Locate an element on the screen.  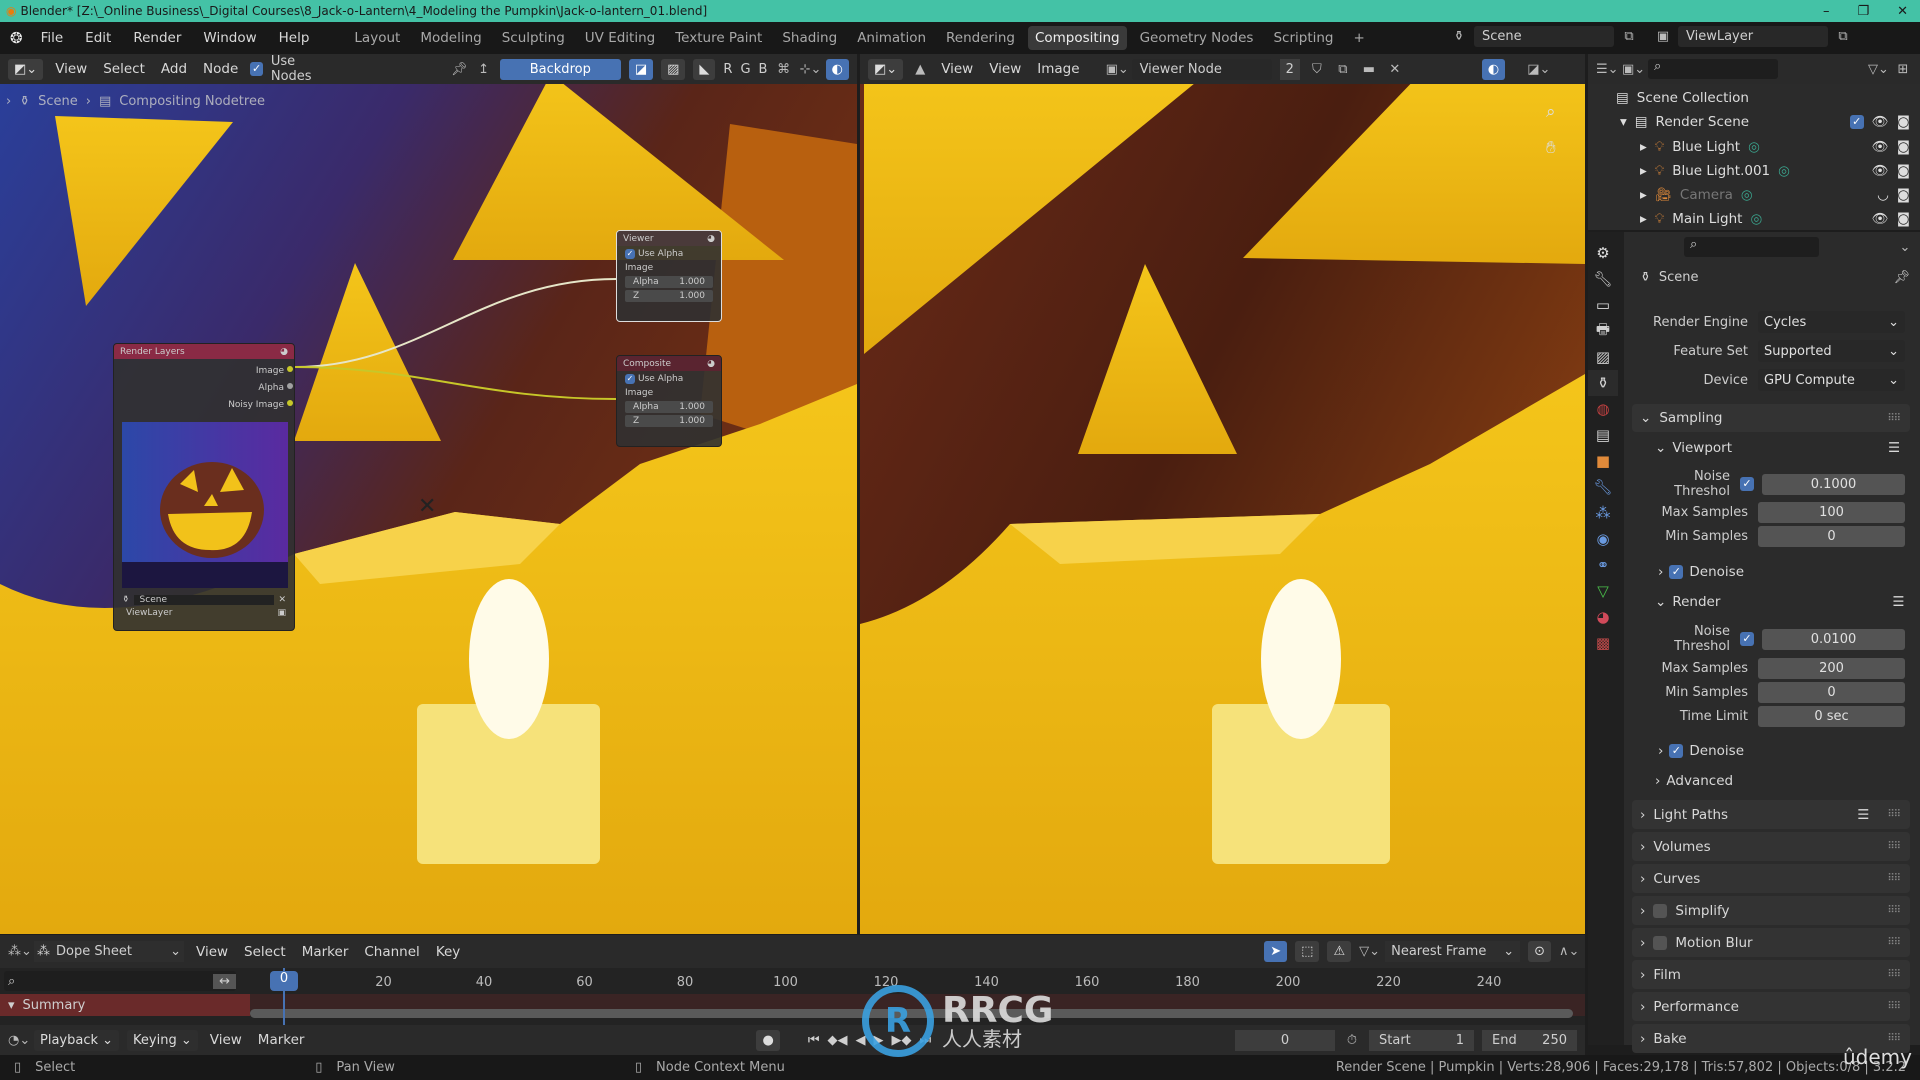
editor-type-icon: ◔⌄ is located at coordinates (19, 1040).